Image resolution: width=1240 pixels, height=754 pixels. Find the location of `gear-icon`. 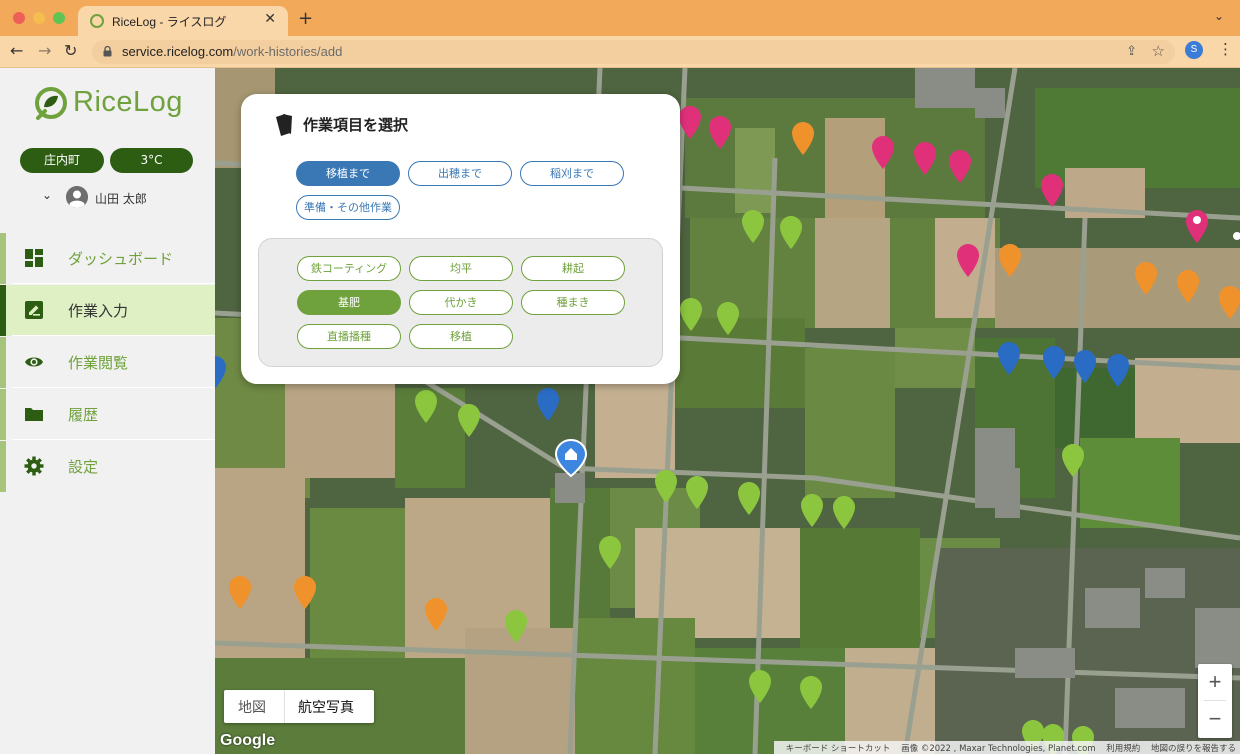

gear-icon is located at coordinates (34, 466).